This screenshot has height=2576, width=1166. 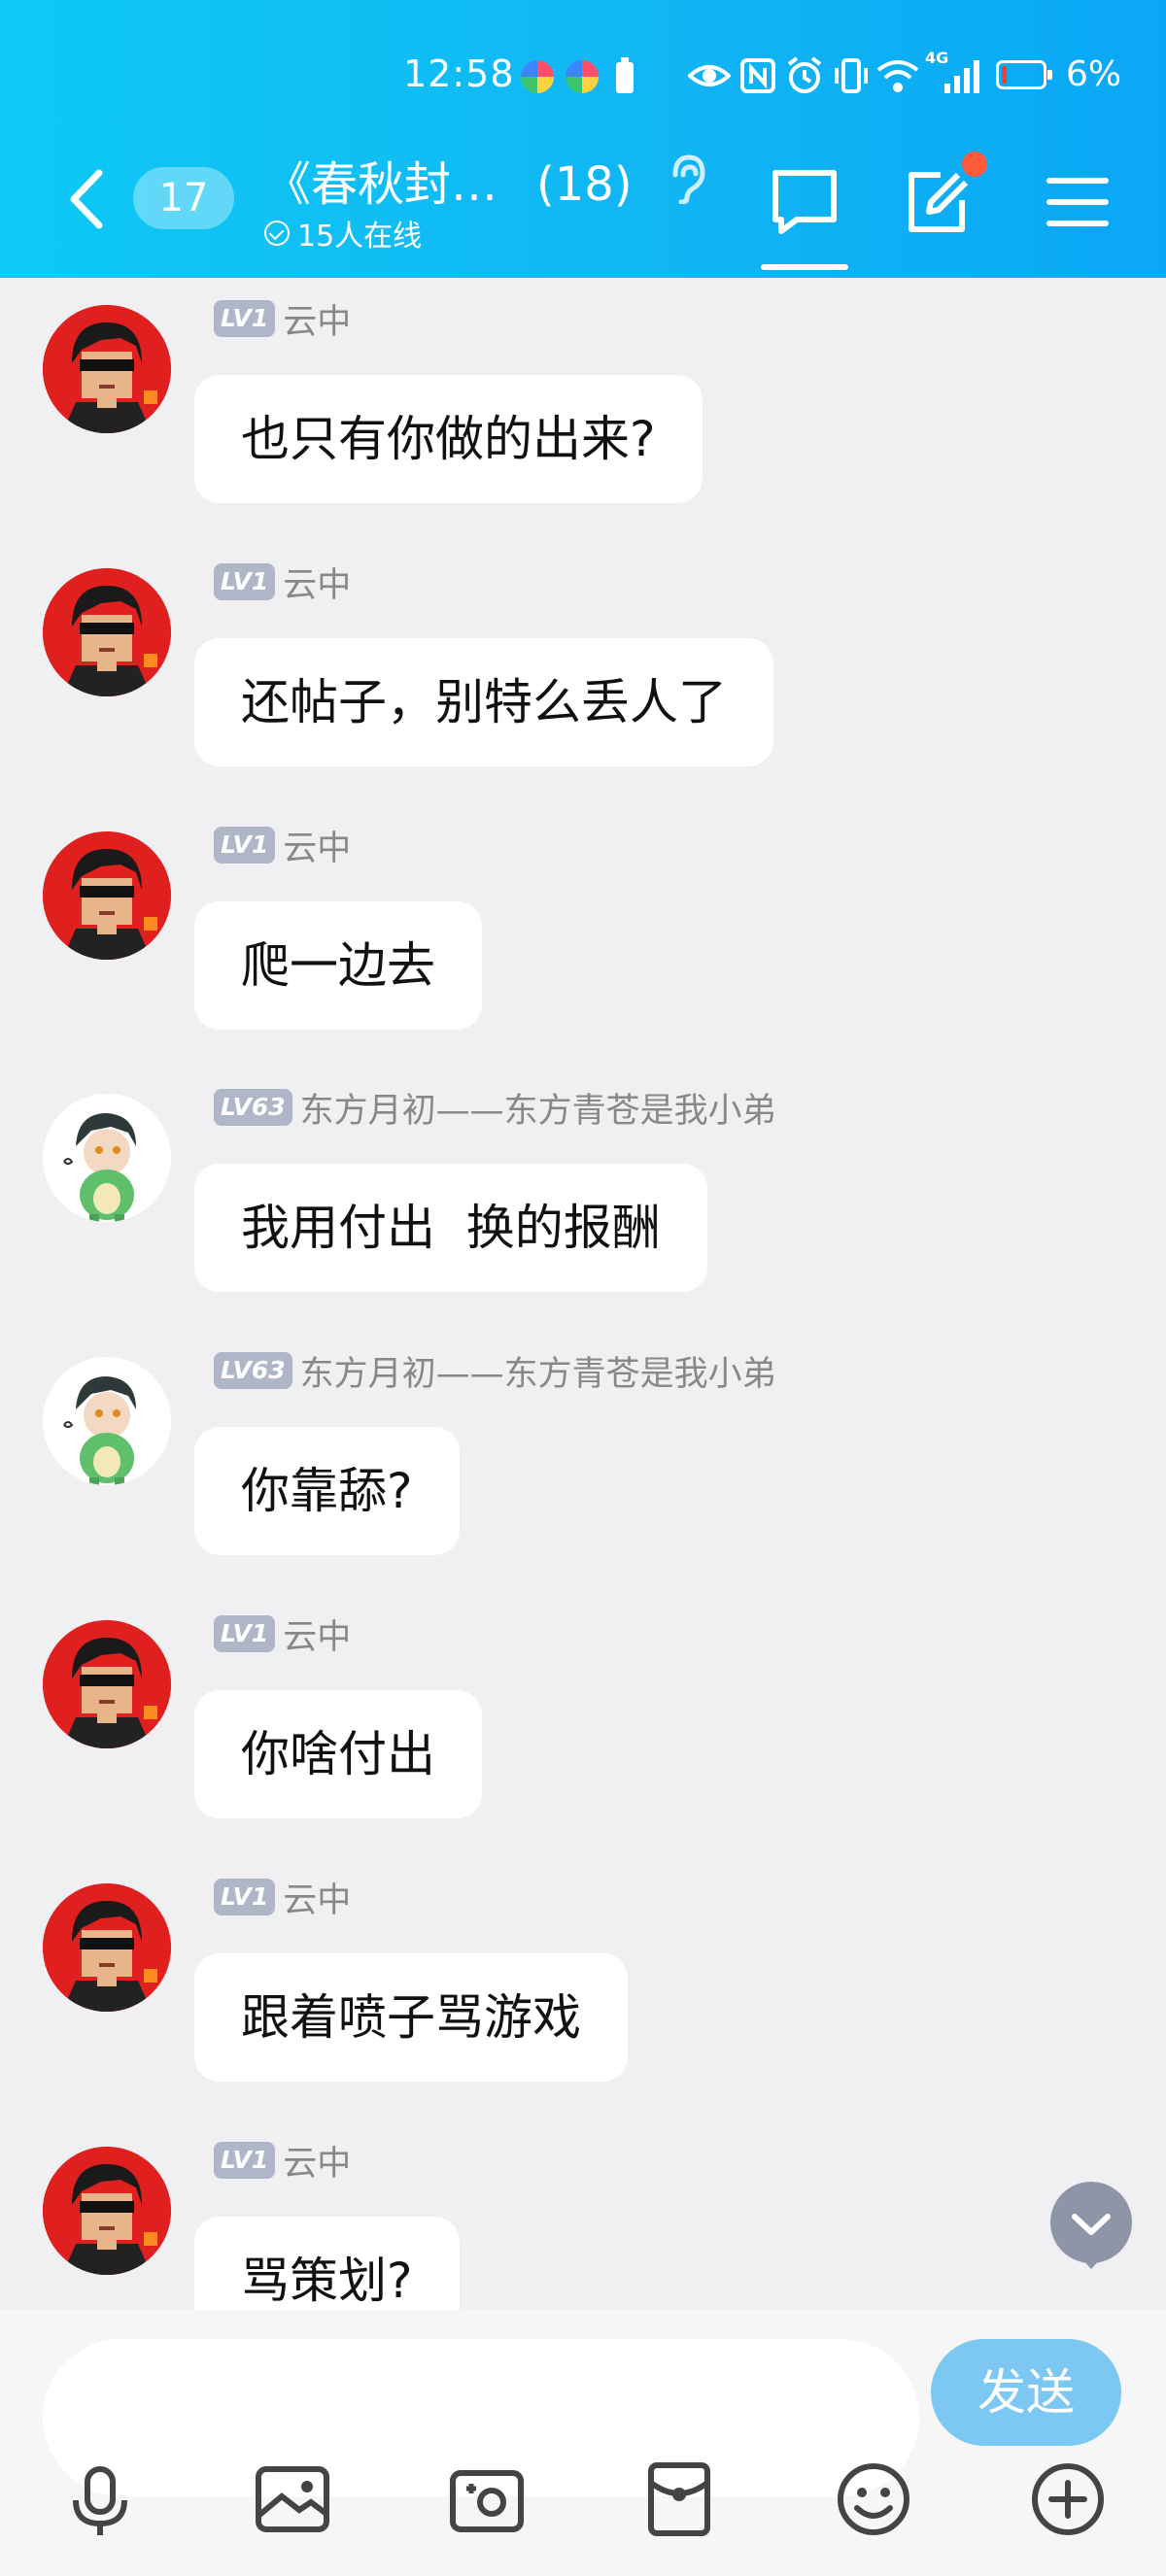 I want to click on camera-icon, so click(x=487, y=2499).